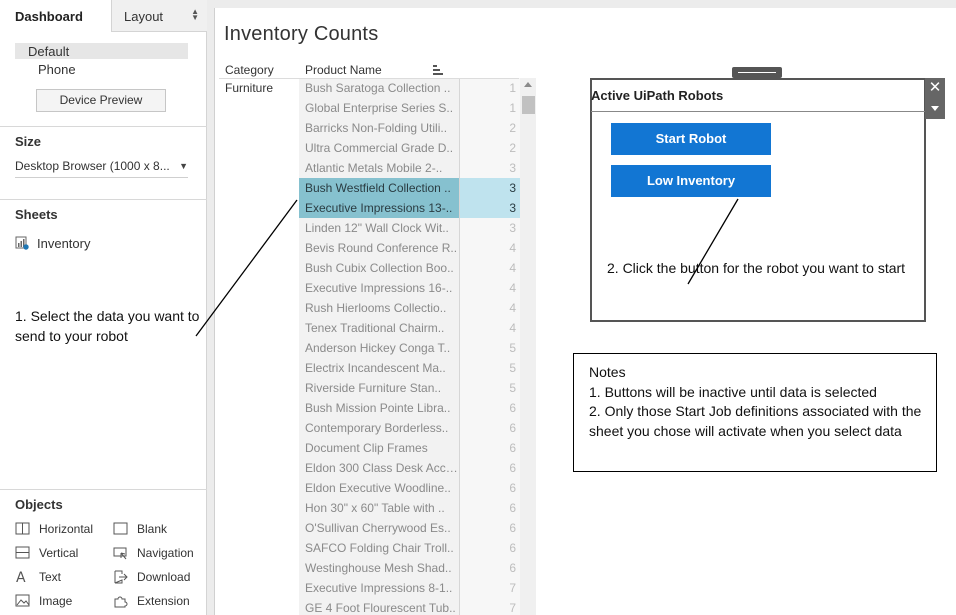  I want to click on table-row: Linden 12" Wall Clock Wit.. 3, so click(409, 228).